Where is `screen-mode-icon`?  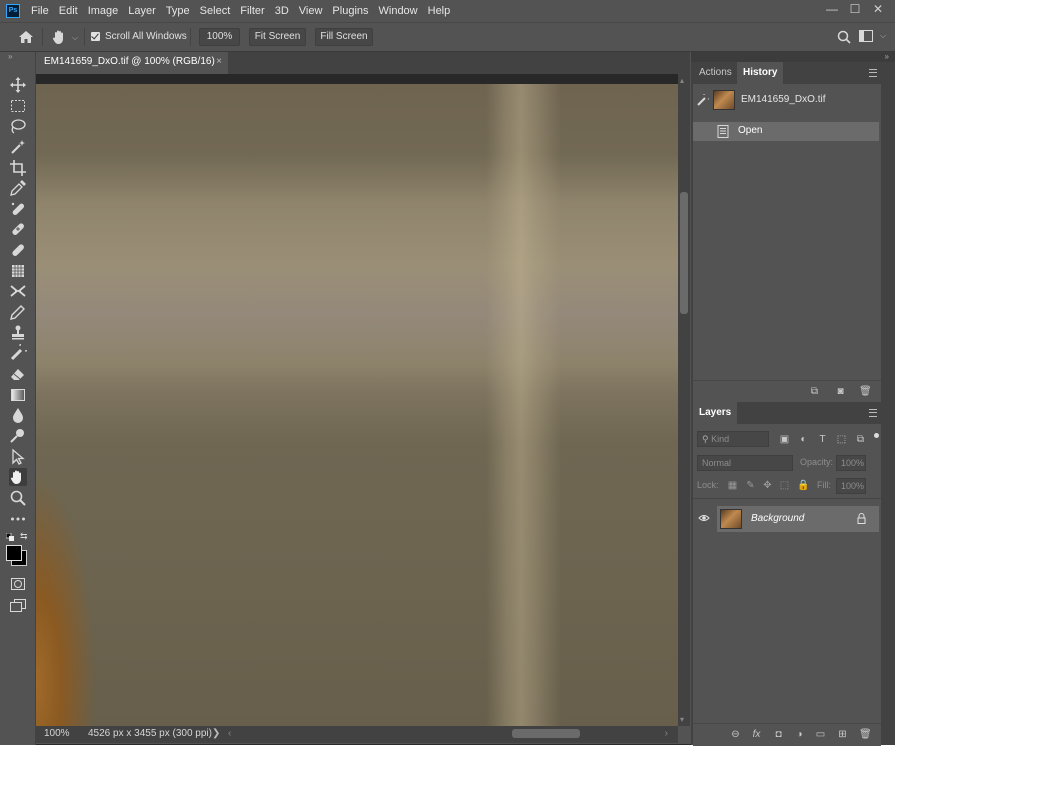 screen-mode-icon is located at coordinates (18, 605).